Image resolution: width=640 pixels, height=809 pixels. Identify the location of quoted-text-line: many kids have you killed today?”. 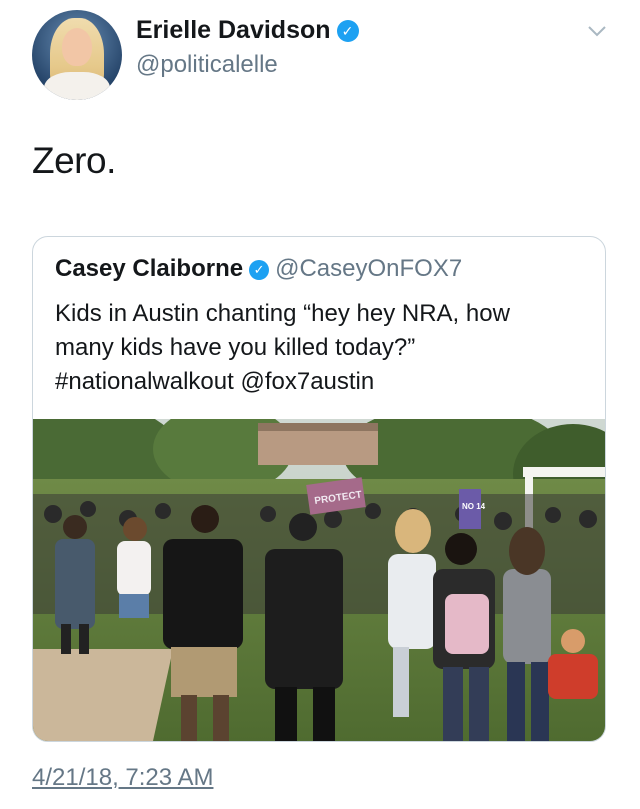
(235, 347).